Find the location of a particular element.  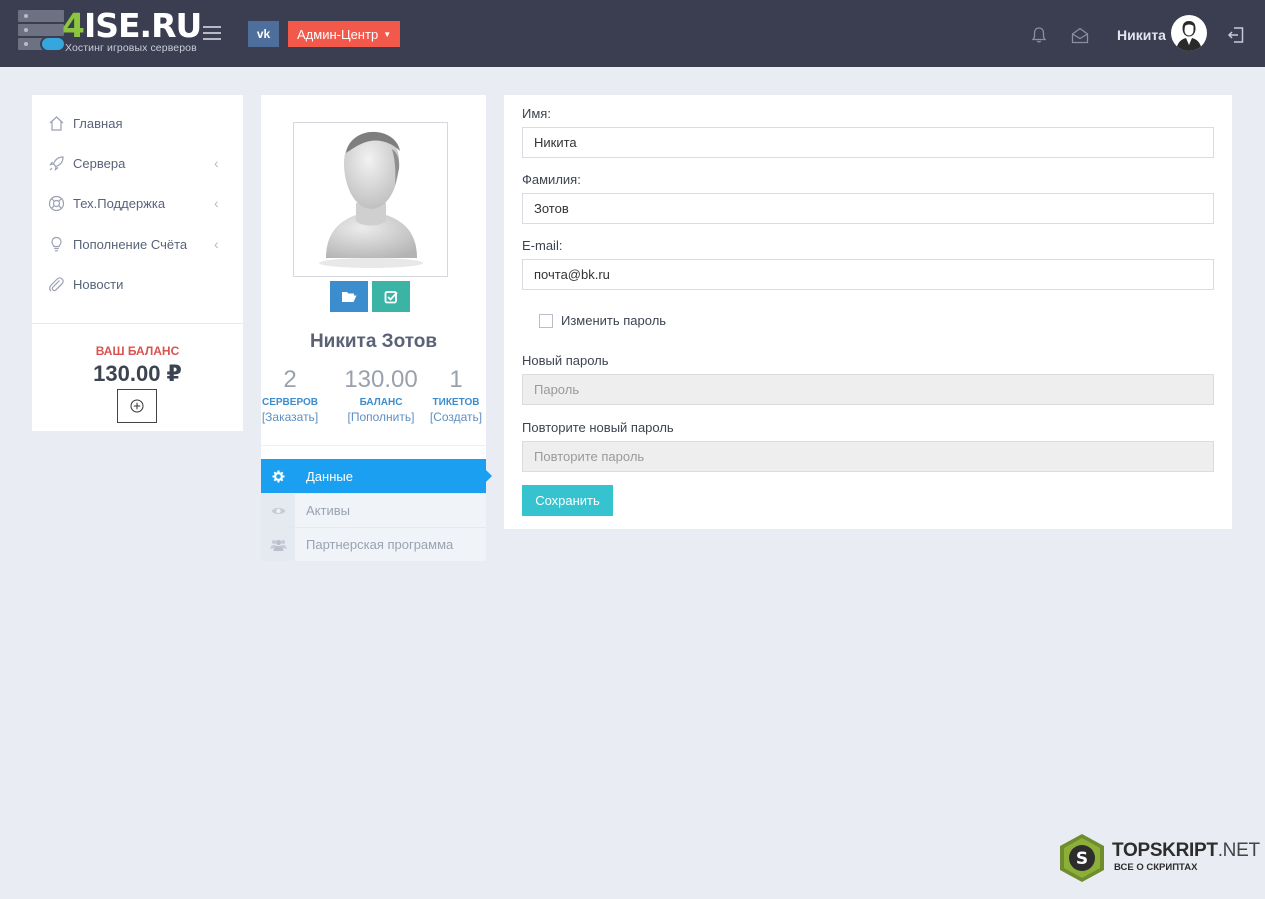

sidebar-item-news: Новости is located at coordinates (137, 284).